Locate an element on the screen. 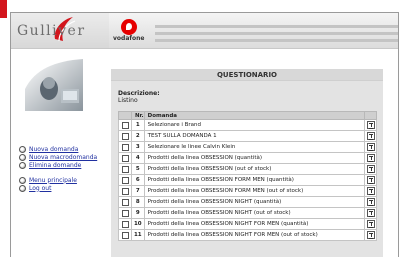 This screenshot has width=410, height=267. sidebar-item-log-out: Log out is located at coordinates (65, 188).